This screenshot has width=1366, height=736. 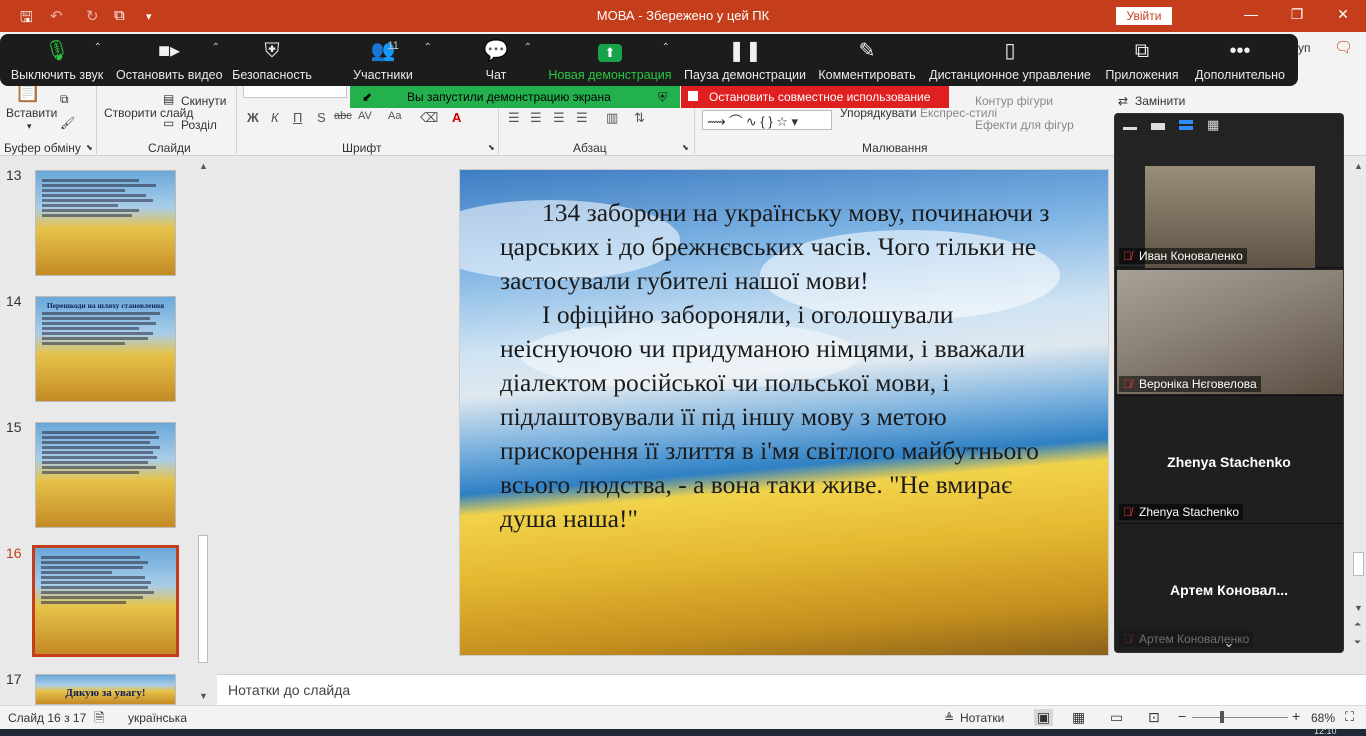 I want to click on strikethrough-button: abc, so click(x=343, y=116).